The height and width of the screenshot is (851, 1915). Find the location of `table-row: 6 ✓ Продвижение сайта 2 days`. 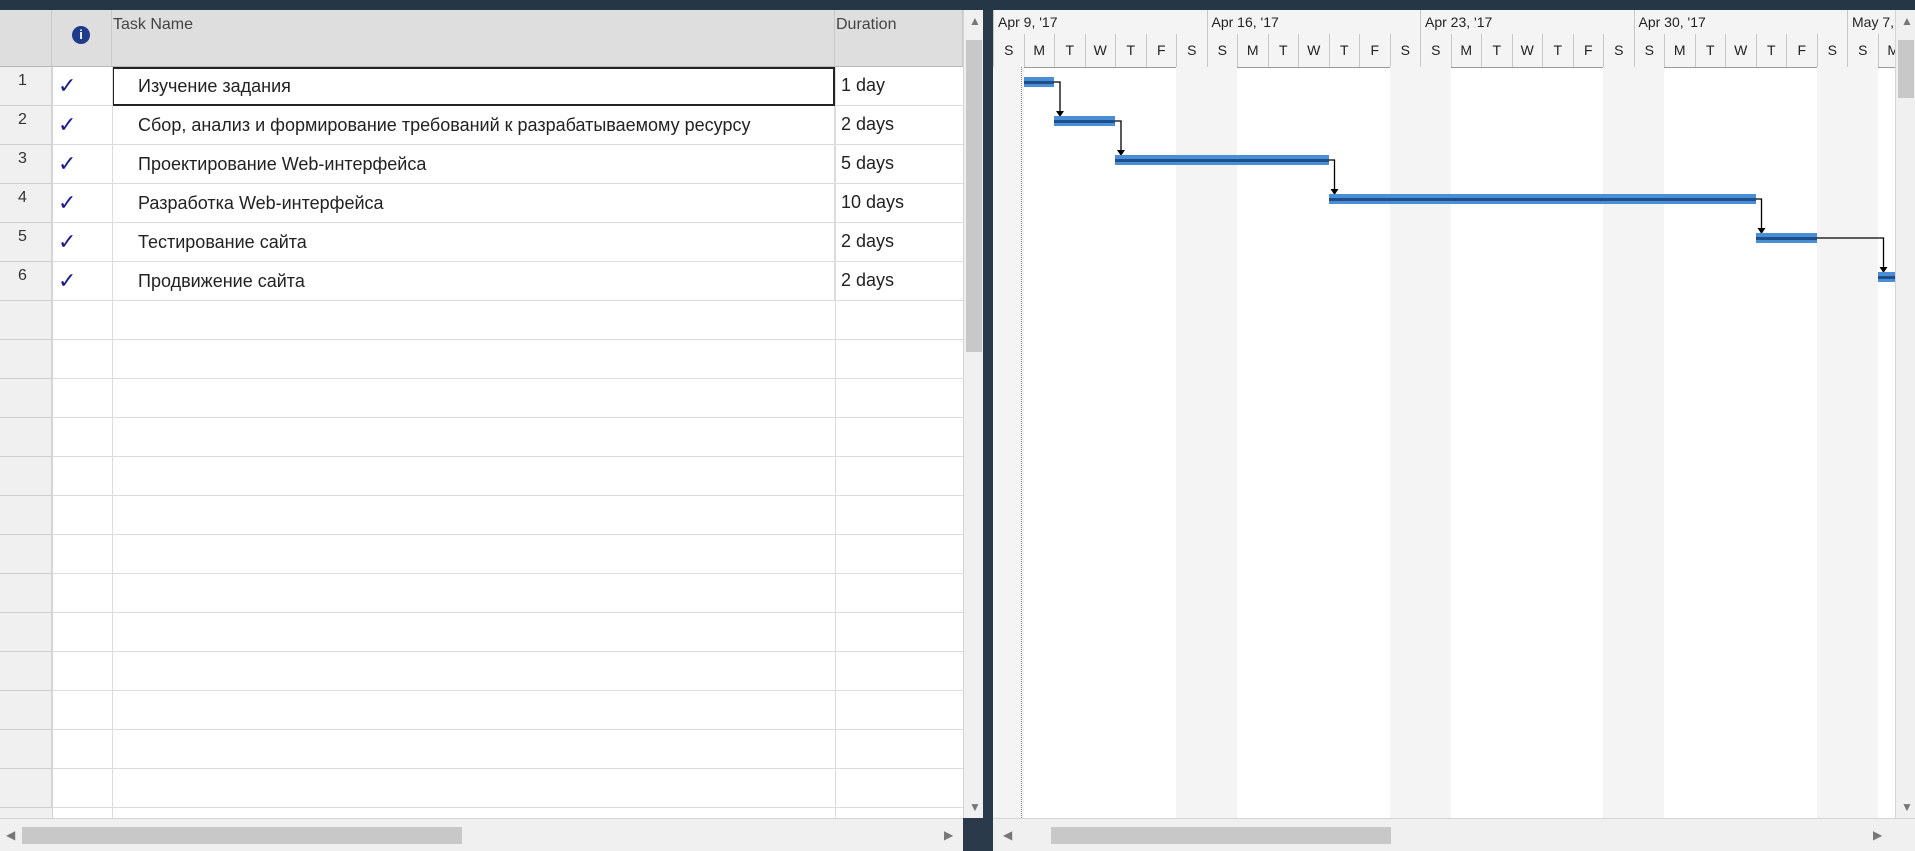

table-row: 6 ✓ Продвижение сайта 2 days is located at coordinates (481, 281).